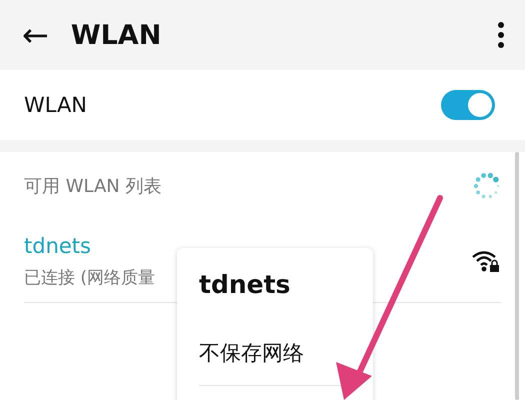  What do you see at coordinates (245, 284) in the screenshot?
I see `menu-title: tdnets` at bounding box center [245, 284].